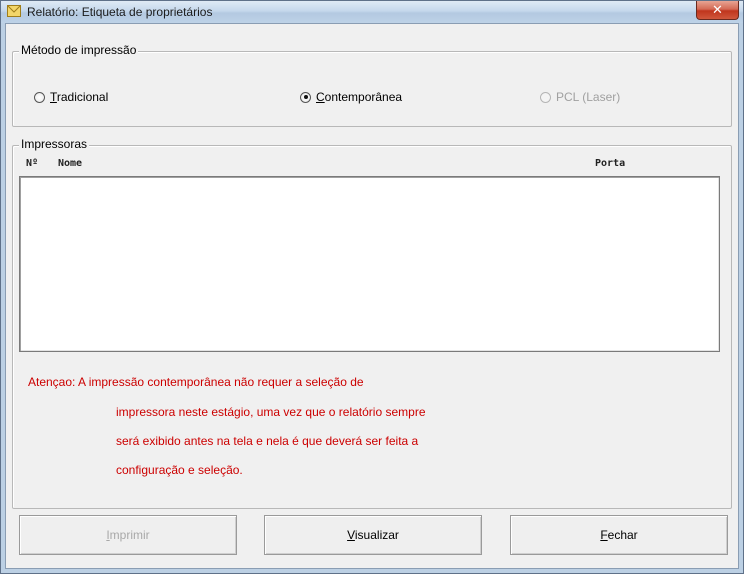 This screenshot has height=574, width=744. I want to click on close-button: Fechar, so click(619, 535).